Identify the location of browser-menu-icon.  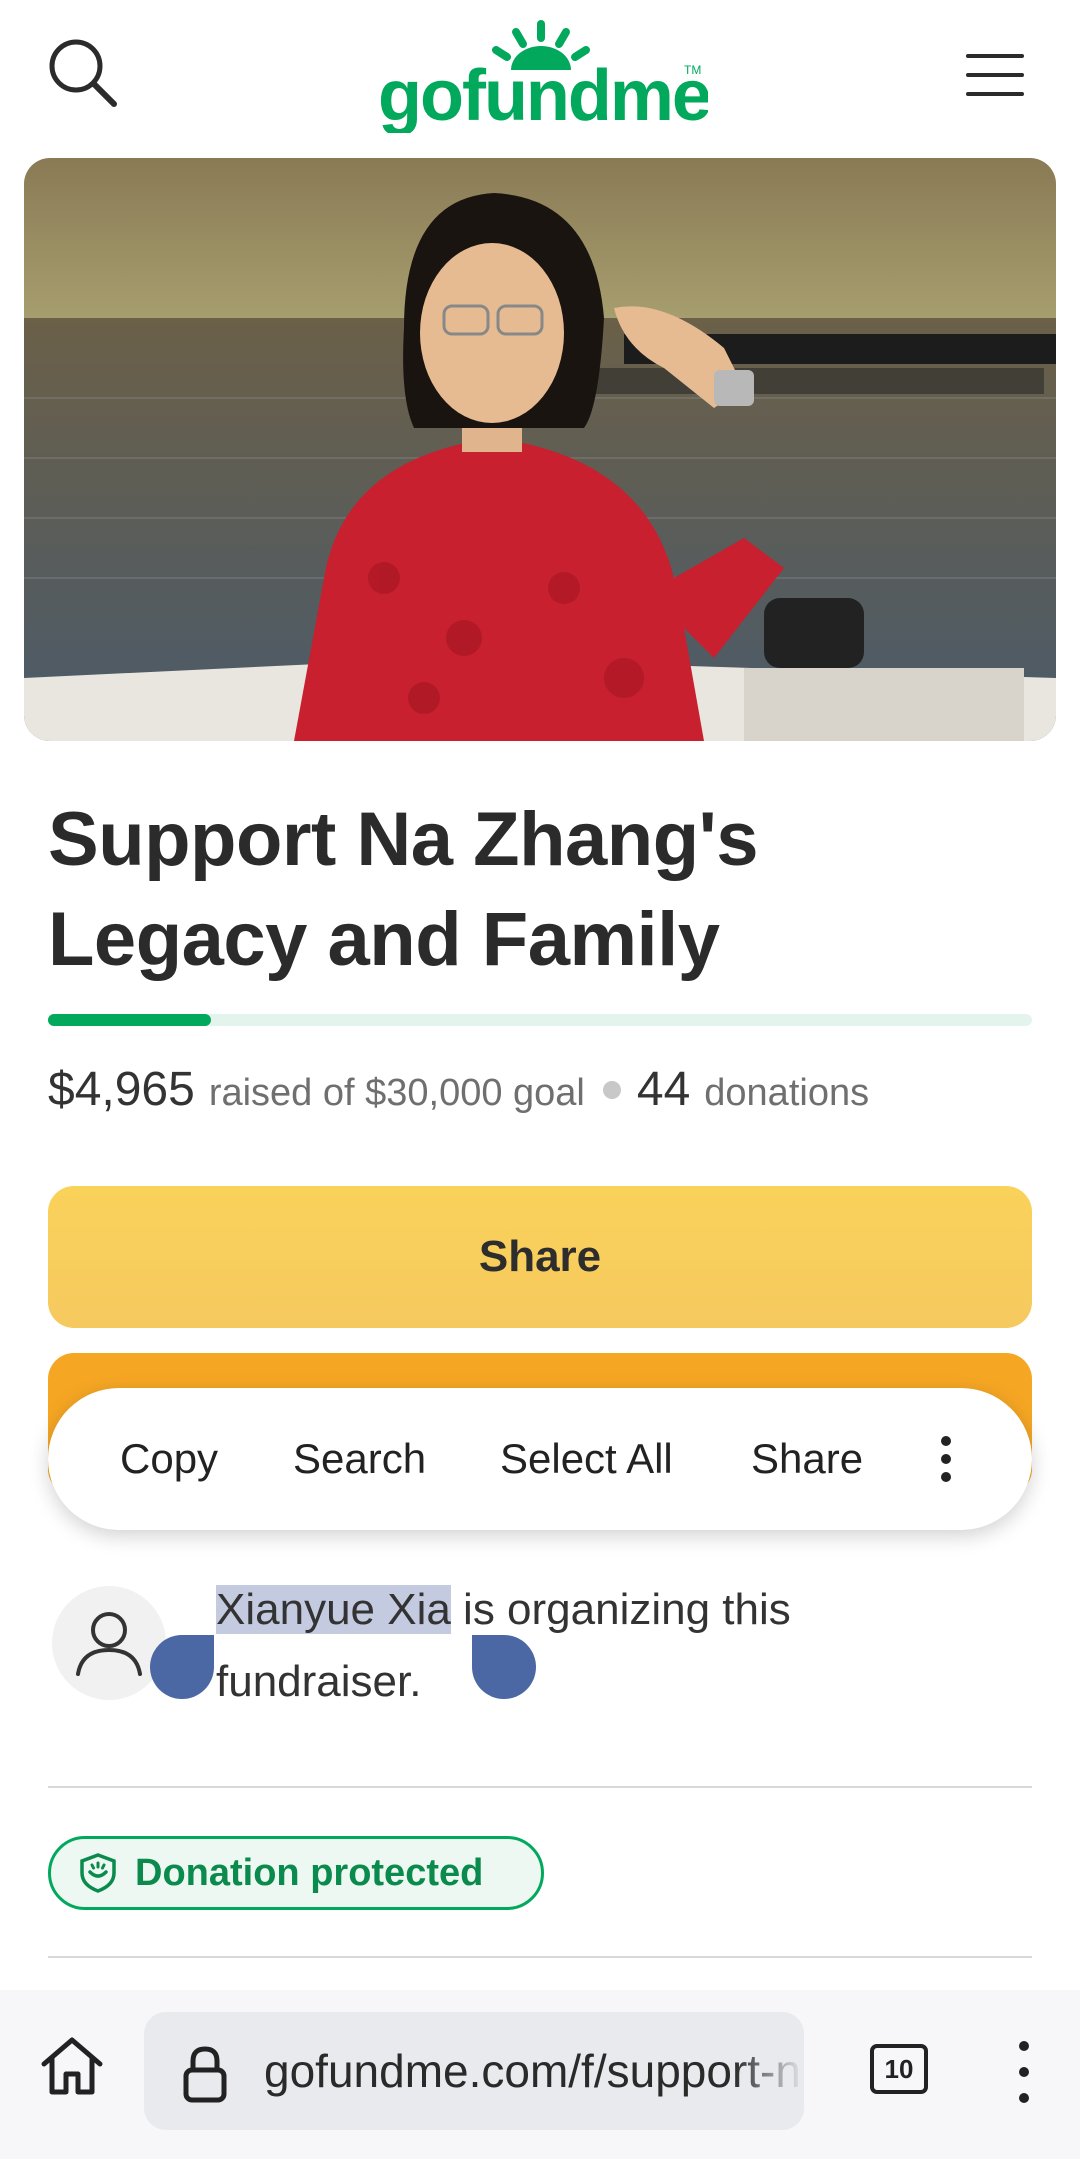
(1024, 2072).